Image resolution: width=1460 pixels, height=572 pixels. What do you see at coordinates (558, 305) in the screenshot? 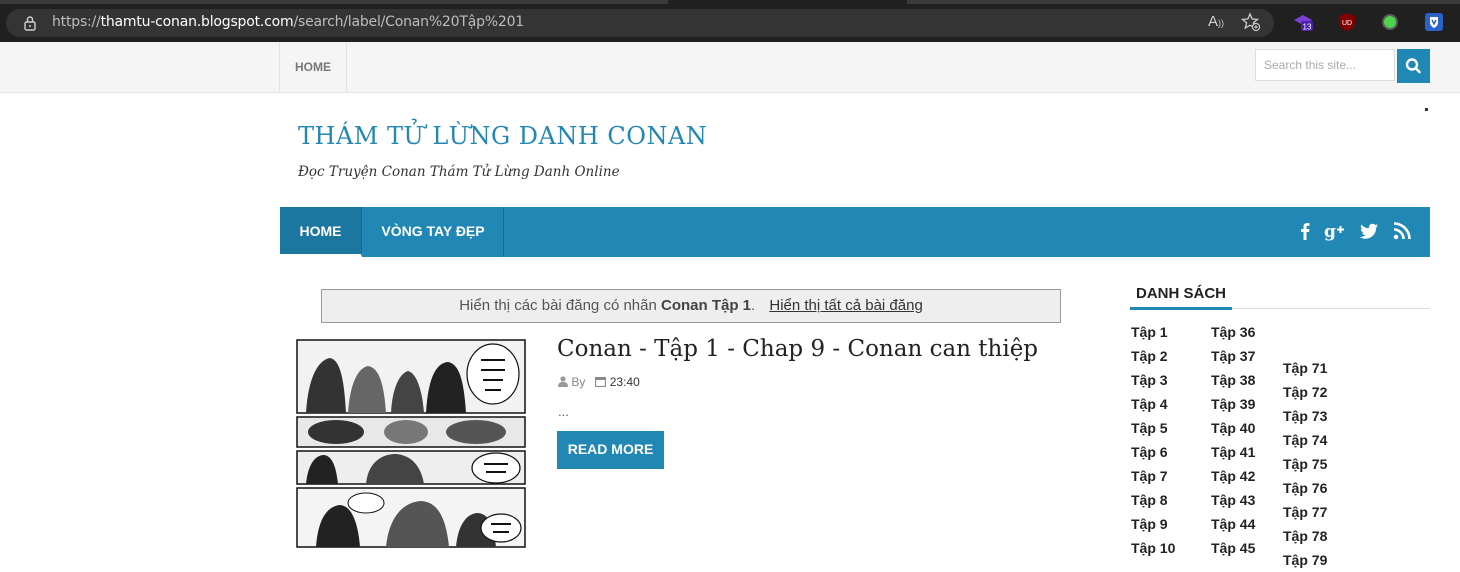
I see `notice-prefix: Hiển thị các bài đăng có nhãn` at bounding box center [558, 305].